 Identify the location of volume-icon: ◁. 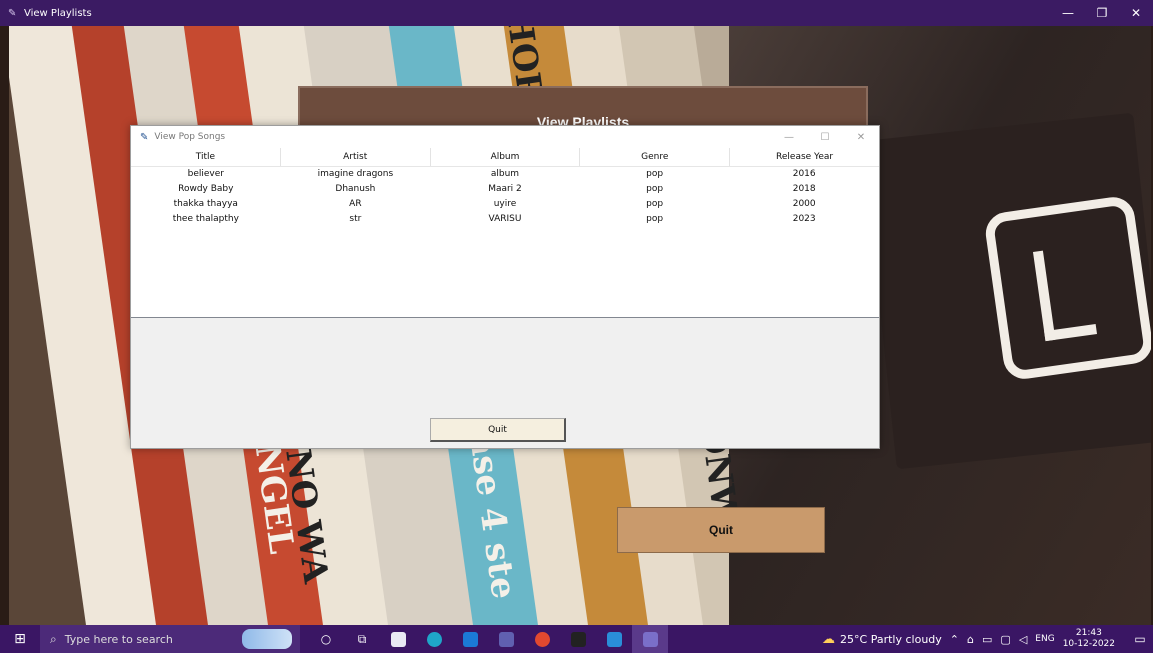
(1023, 639).